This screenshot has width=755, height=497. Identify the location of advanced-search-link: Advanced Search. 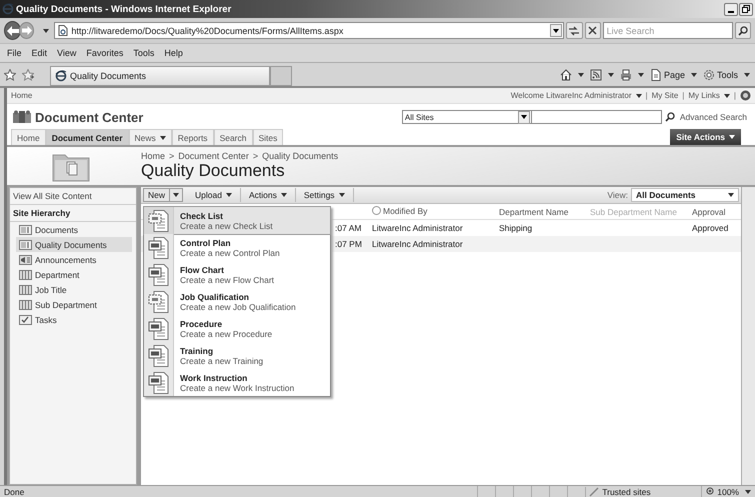
(713, 117).